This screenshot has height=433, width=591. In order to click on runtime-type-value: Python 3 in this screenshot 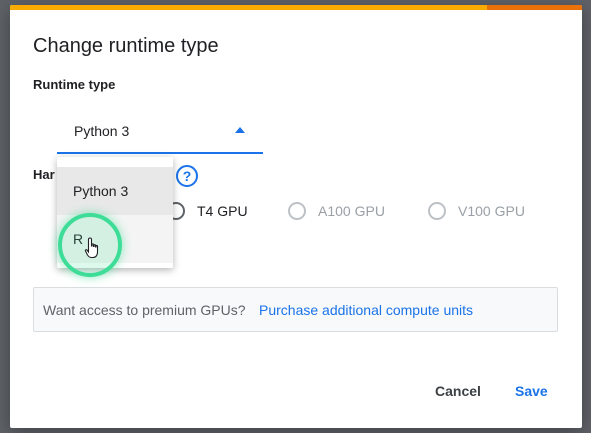, I will do `click(102, 131)`.